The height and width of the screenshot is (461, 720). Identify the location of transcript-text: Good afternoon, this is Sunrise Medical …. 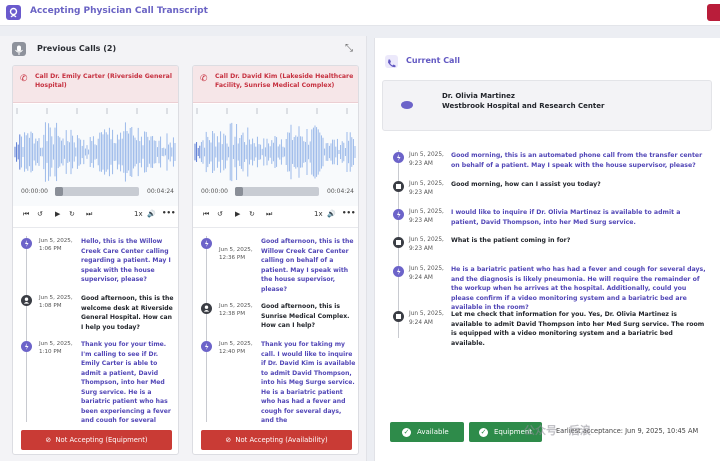
(305, 316).